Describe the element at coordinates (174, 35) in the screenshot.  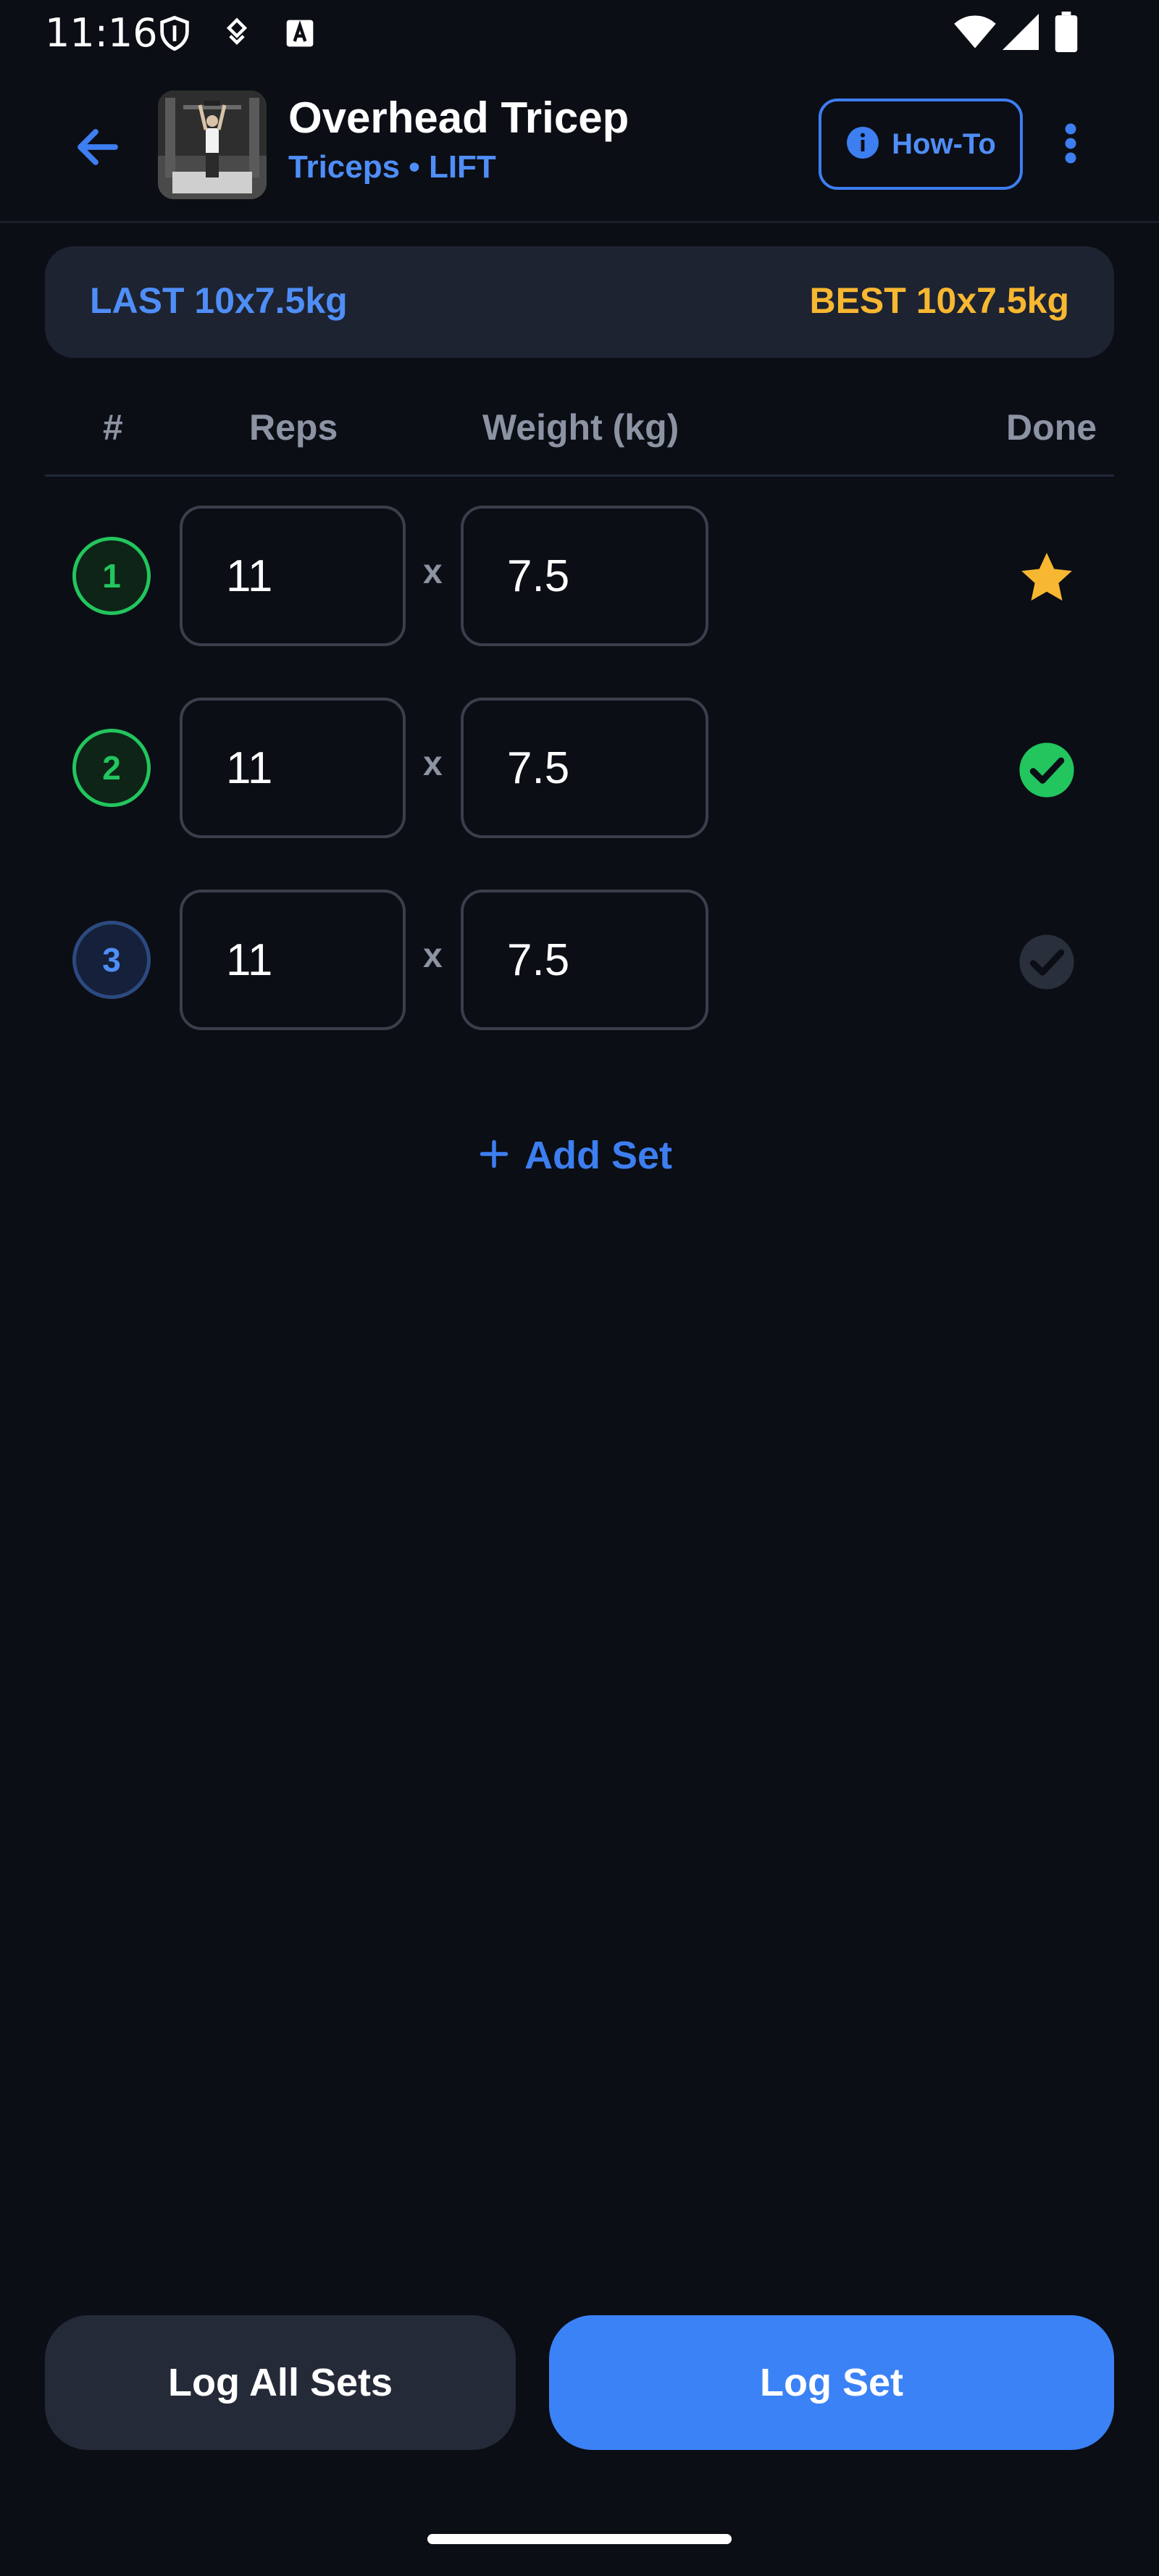
I see `shield-icon` at that location.